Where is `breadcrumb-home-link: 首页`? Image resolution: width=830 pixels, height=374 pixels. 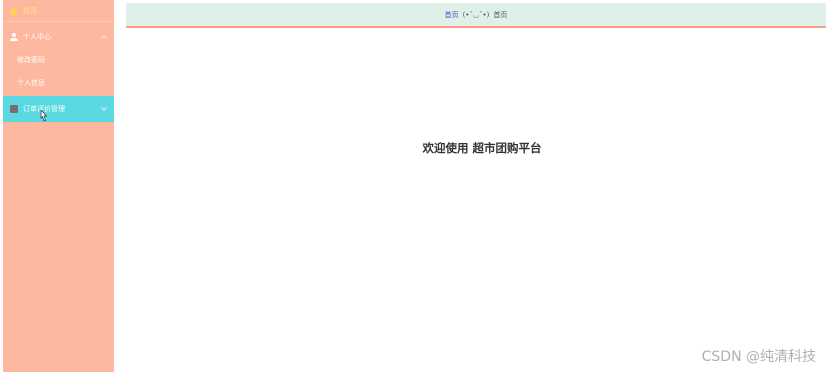
breadcrumb-home-link: 首页 is located at coordinates (452, 15).